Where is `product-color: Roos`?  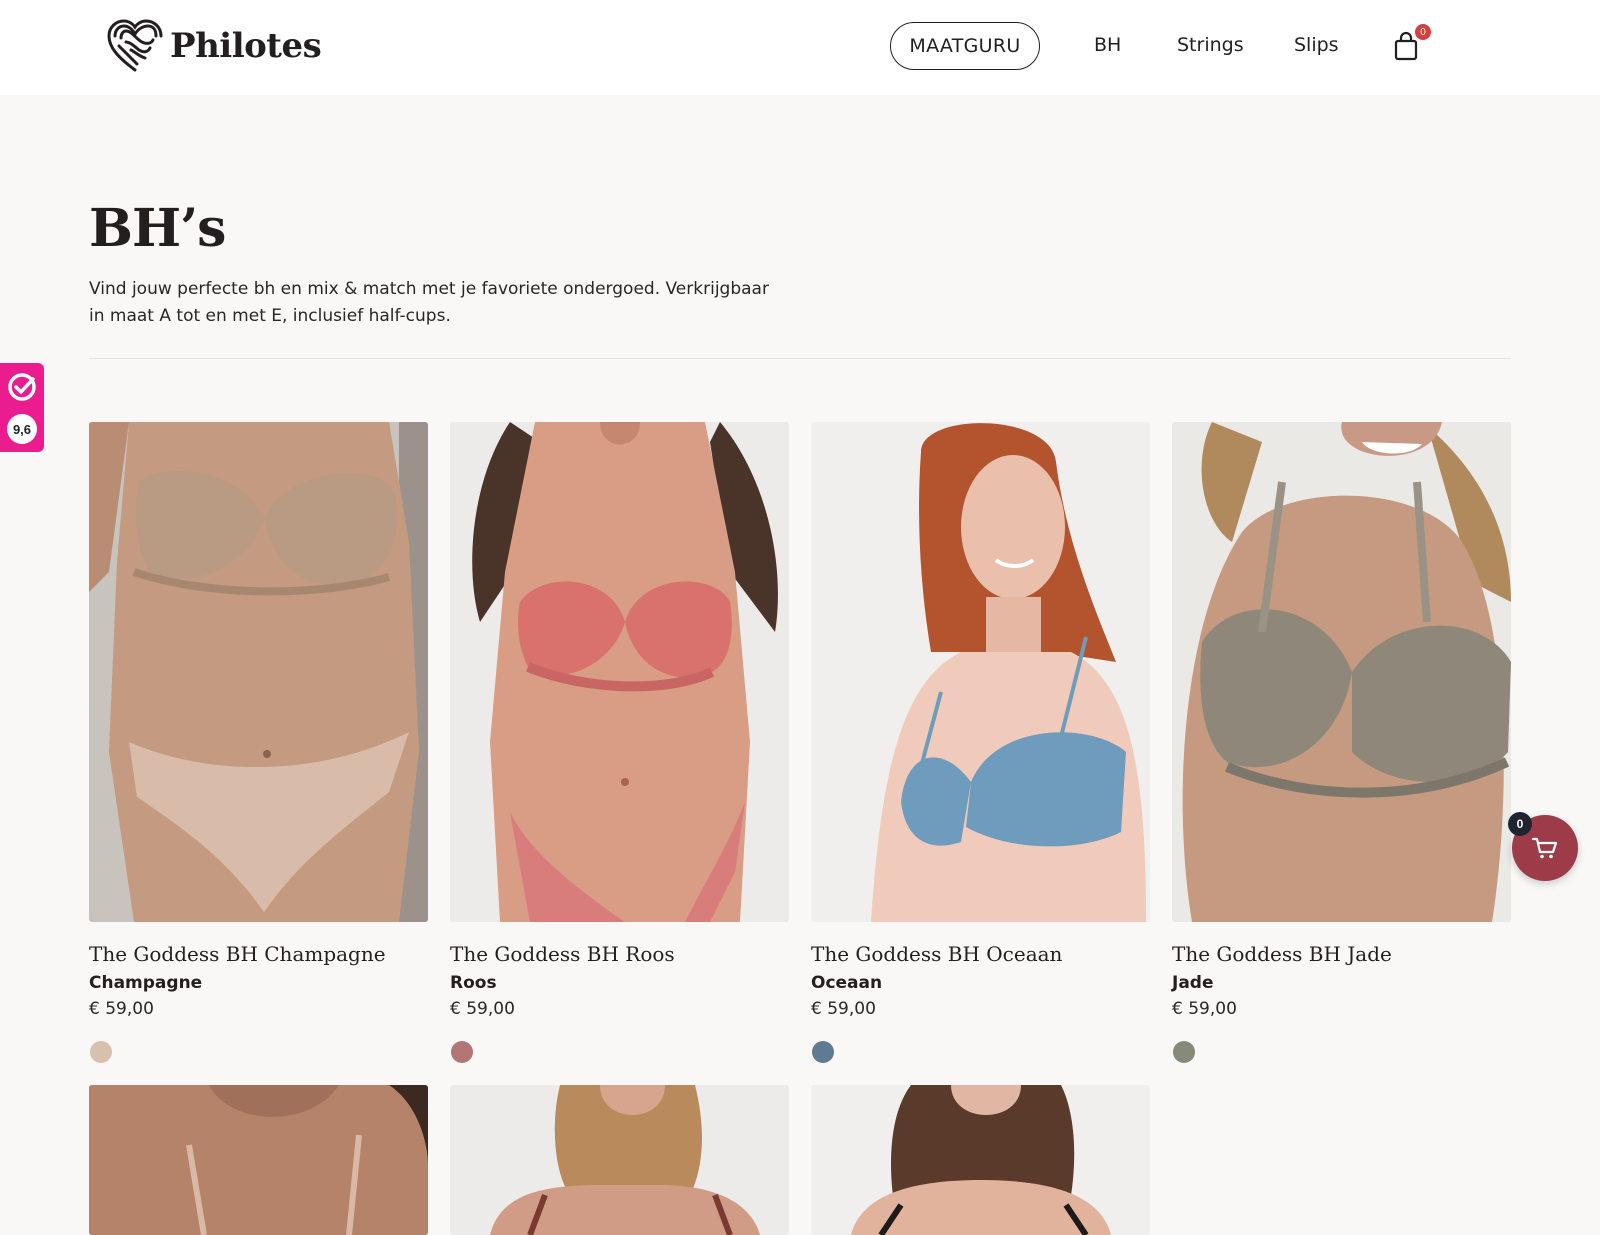 product-color: Roos is located at coordinates (473, 983).